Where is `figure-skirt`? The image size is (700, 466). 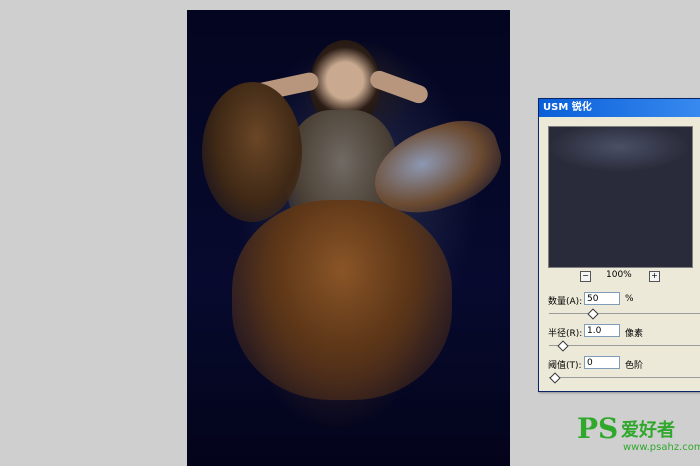 figure-skirt is located at coordinates (342, 300).